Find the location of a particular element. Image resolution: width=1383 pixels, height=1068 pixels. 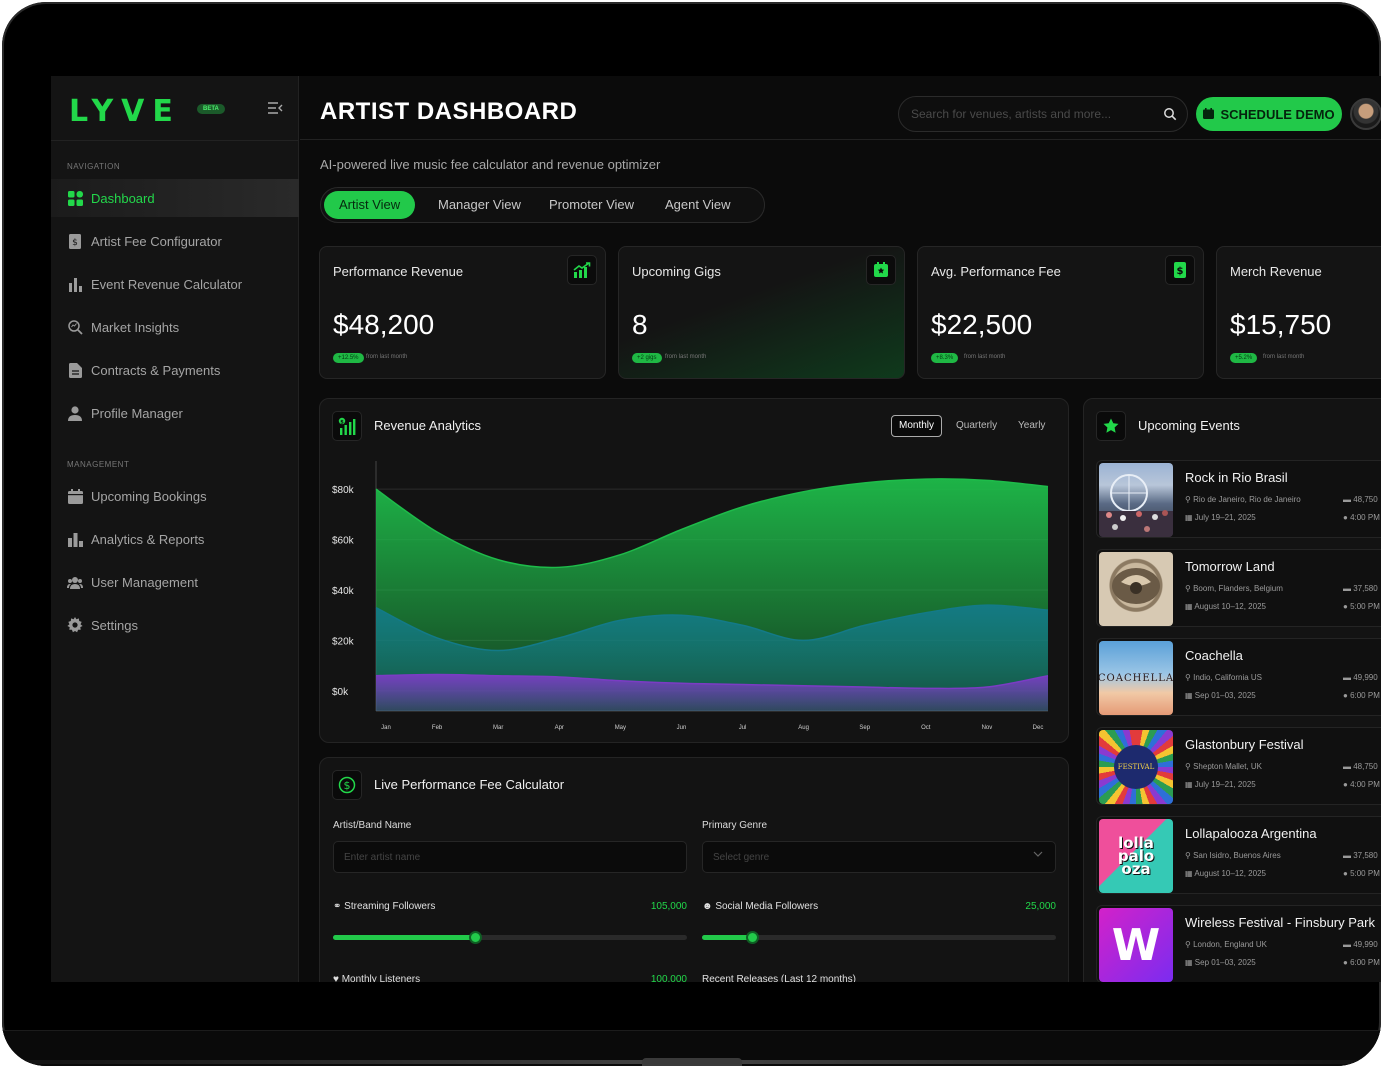

analytics-icon is located at coordinates (75, 539).